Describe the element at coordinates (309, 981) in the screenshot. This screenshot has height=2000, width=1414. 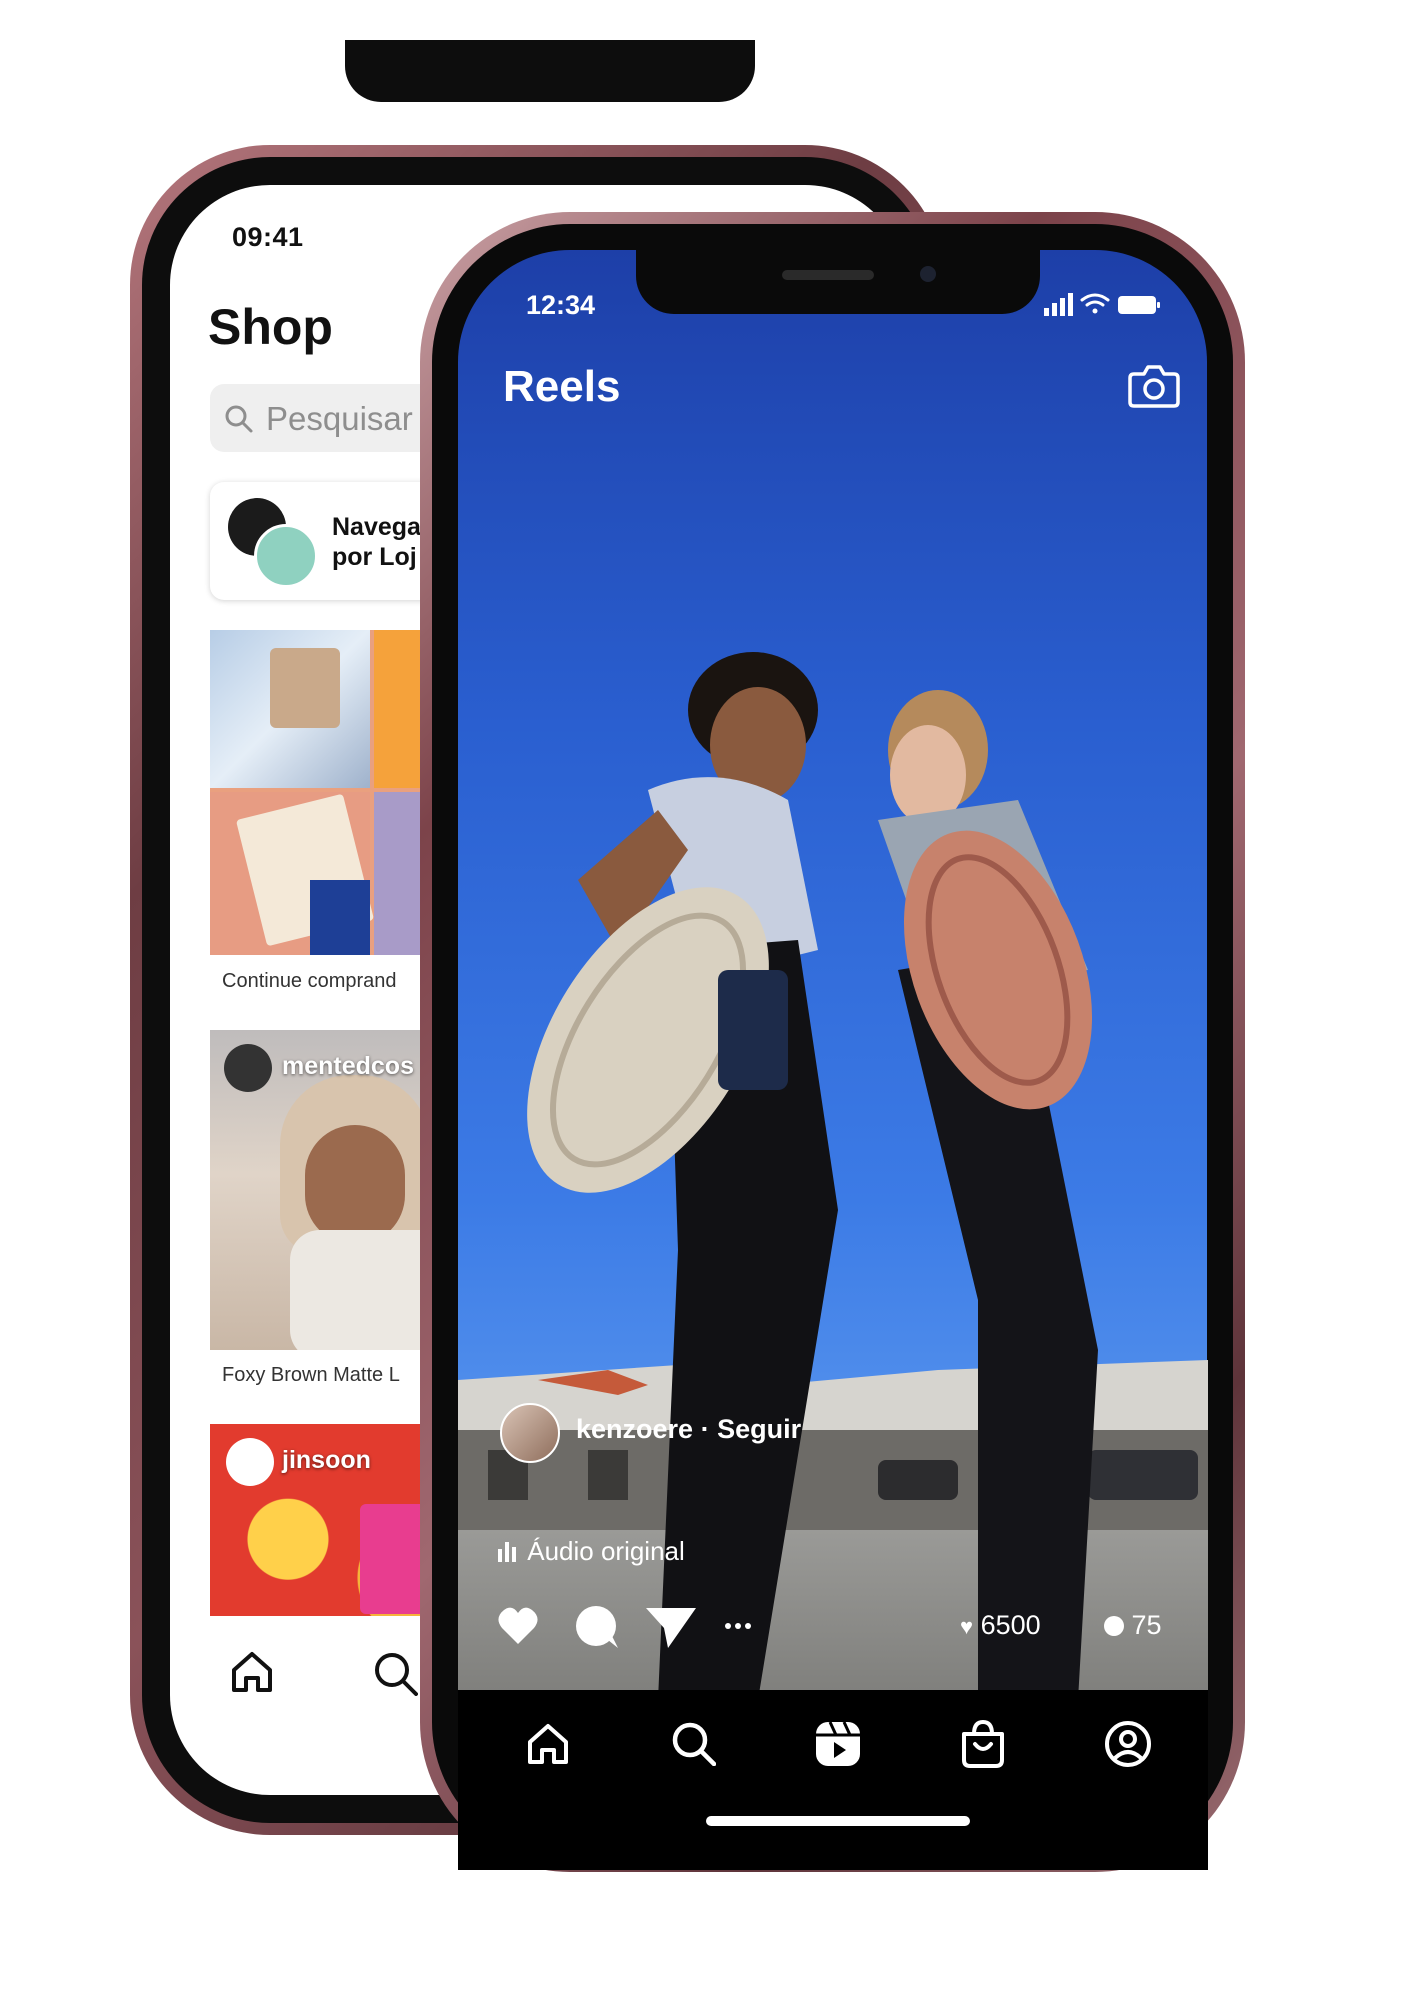
I see `collage-caption: Continue comprand` at that location.